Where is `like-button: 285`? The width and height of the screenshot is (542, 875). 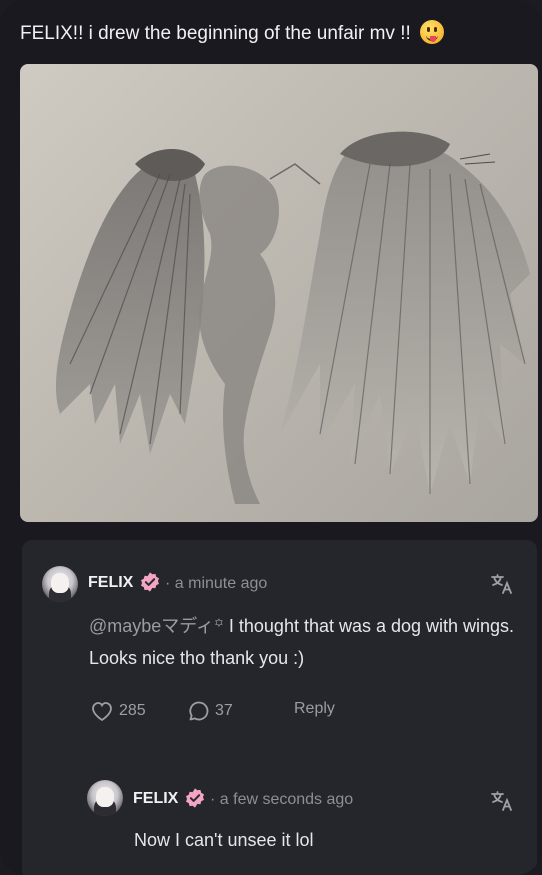
like-button: 285 is located at coordinates (118, 711).